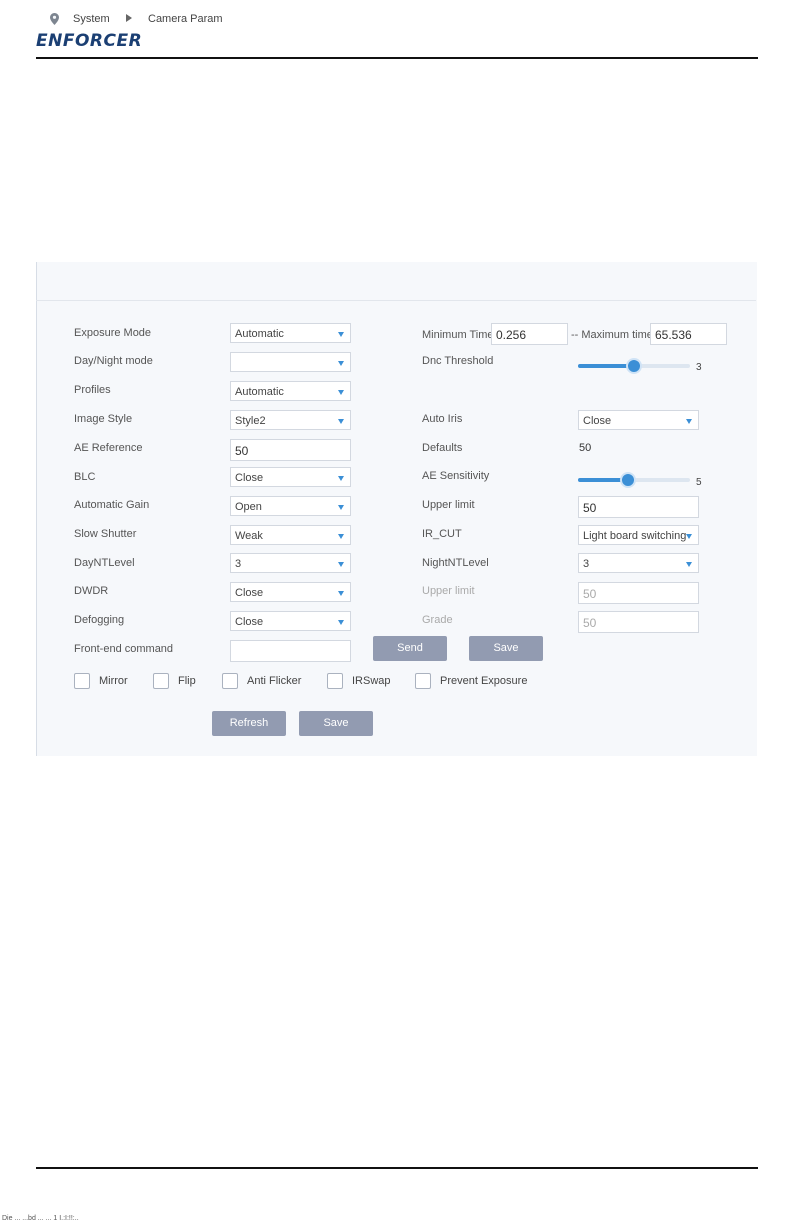 The width and height of the screenshot is (793, 1225). I want to click on automatic-gain-value: Open, so click(248, 507).